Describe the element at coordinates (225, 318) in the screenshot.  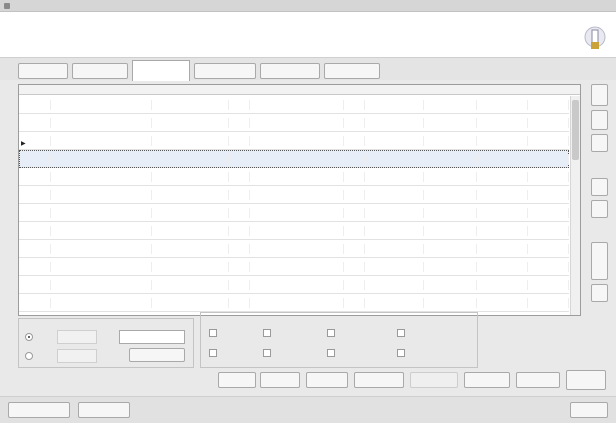
I see `options-title` at that location.